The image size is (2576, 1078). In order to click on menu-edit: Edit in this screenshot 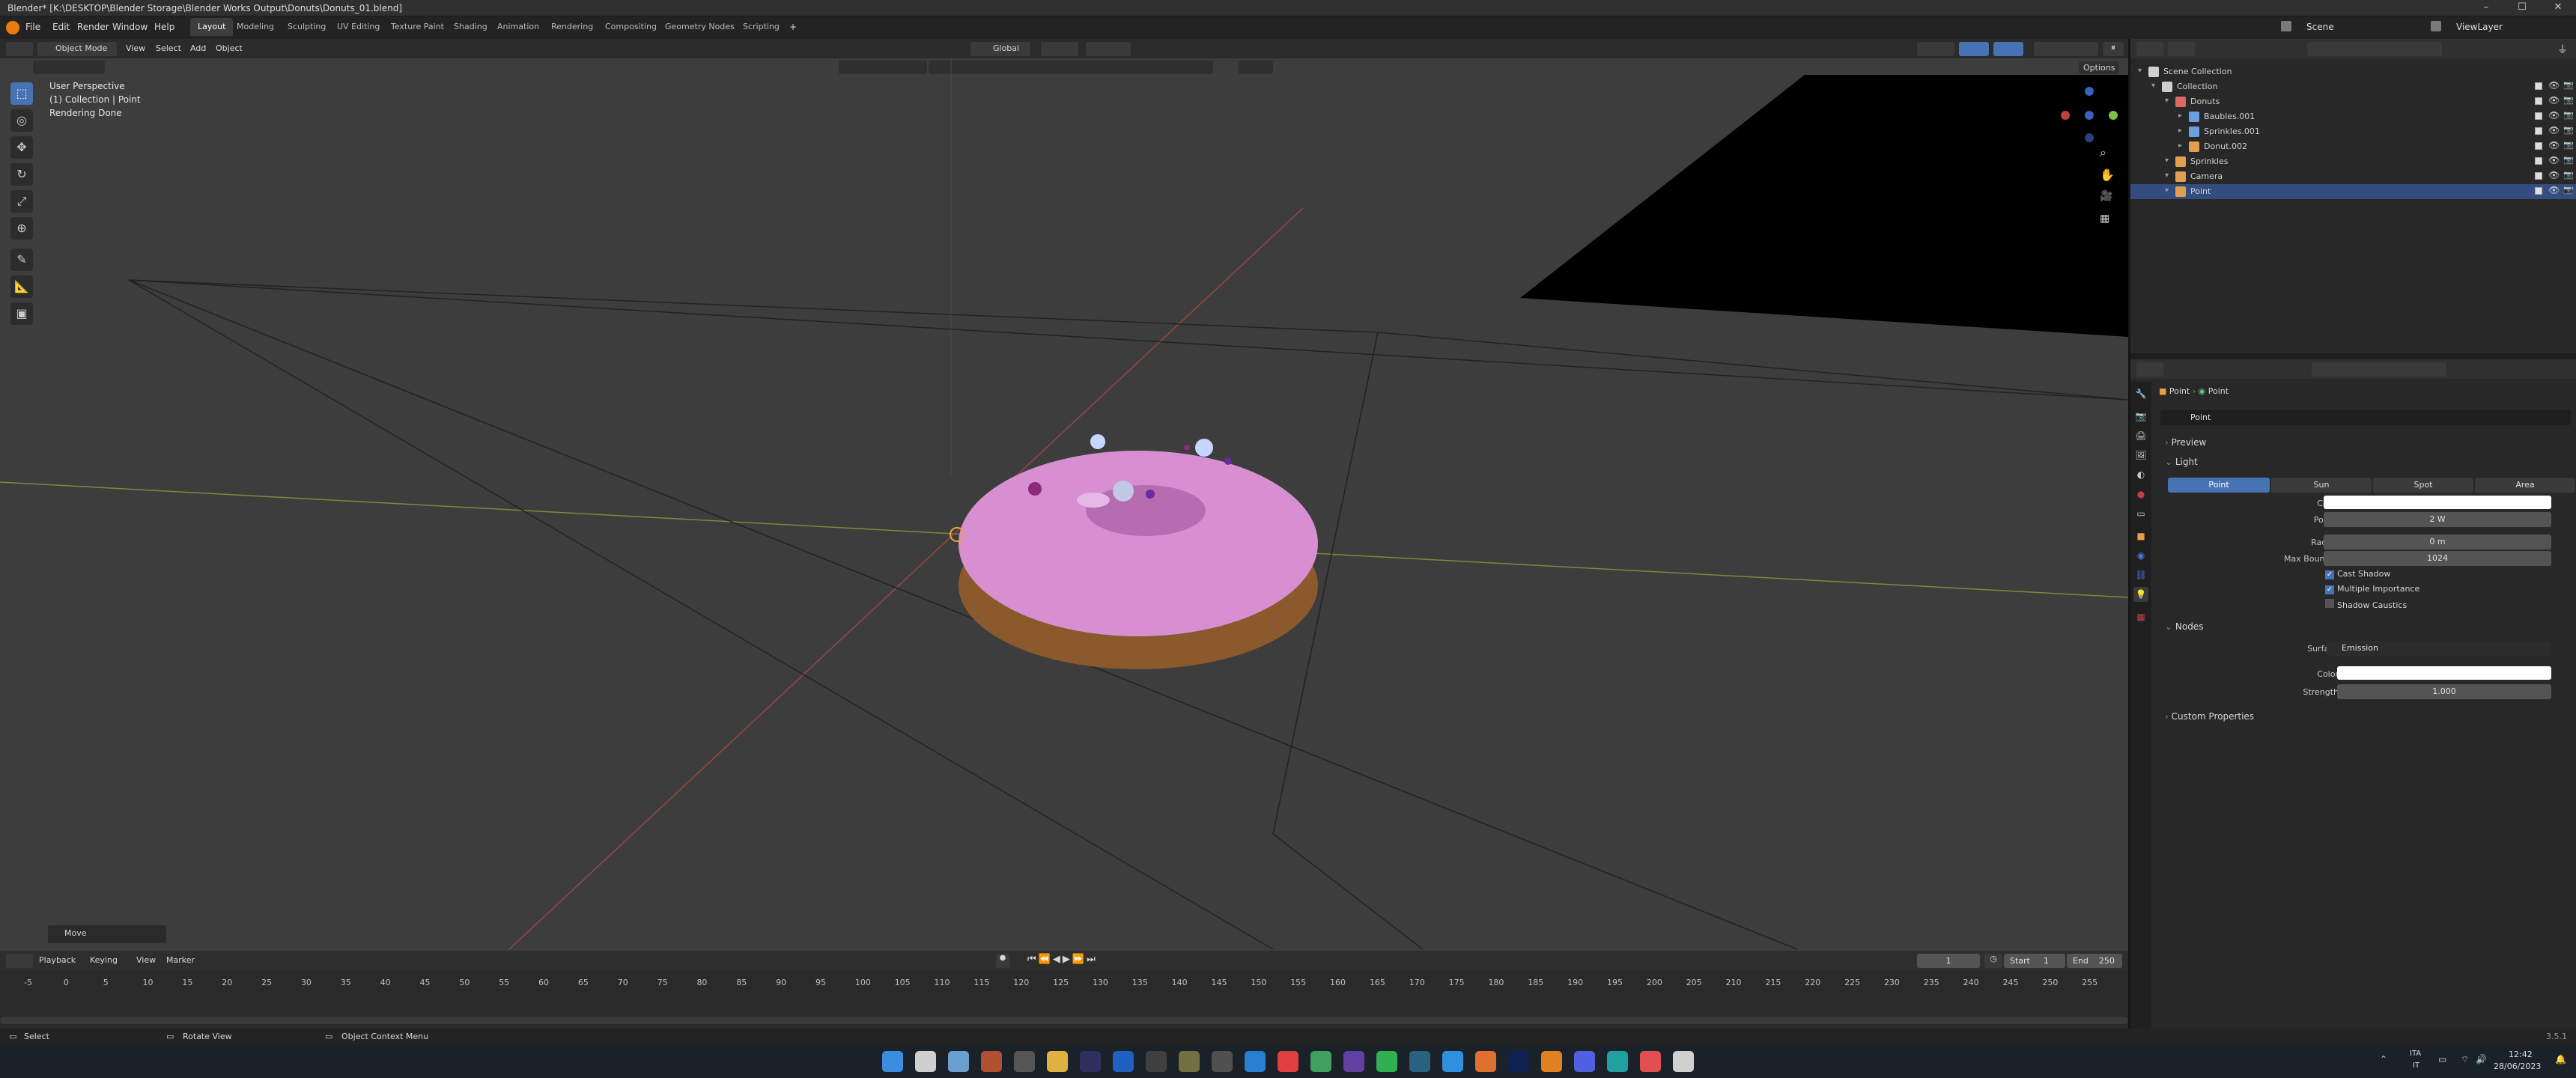, I will do `click(61, 27)`.